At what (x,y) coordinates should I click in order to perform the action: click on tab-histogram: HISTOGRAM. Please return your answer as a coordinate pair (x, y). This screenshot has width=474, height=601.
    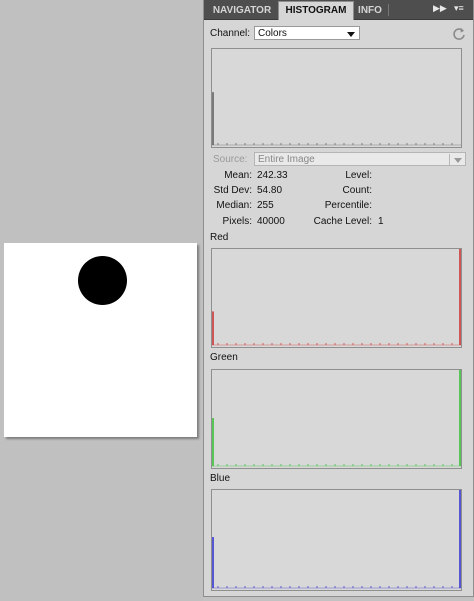
    Looking at the image, I should click on (316, 10).